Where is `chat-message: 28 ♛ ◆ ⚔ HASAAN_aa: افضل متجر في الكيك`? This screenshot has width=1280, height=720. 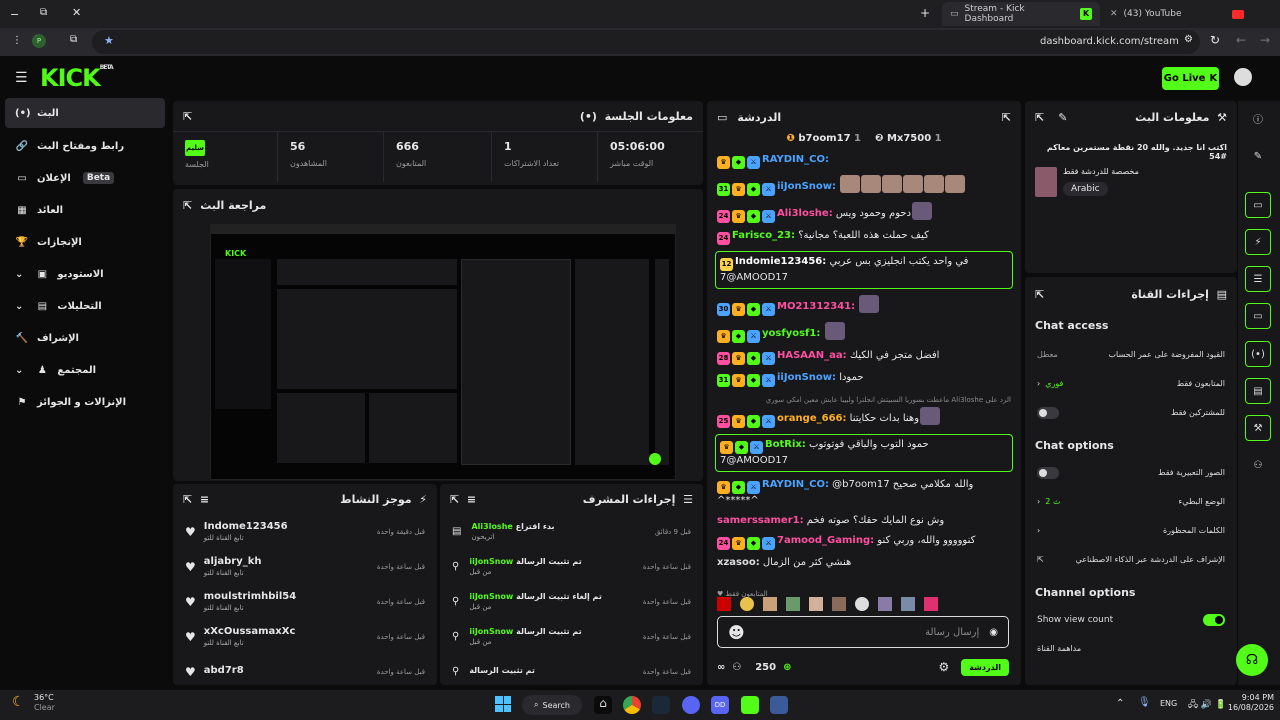 chat-message: 28 ♛ ◆ ⚔ HASAAN_aa: افضل متجر في الكيك is located at coordinates (864, 357).